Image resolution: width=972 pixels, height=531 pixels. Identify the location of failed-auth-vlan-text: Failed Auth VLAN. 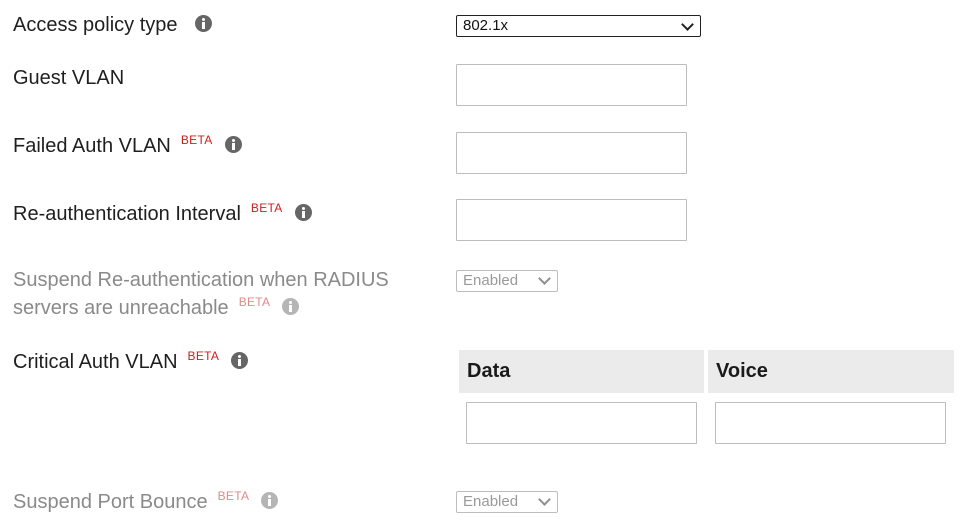
(92, 146).